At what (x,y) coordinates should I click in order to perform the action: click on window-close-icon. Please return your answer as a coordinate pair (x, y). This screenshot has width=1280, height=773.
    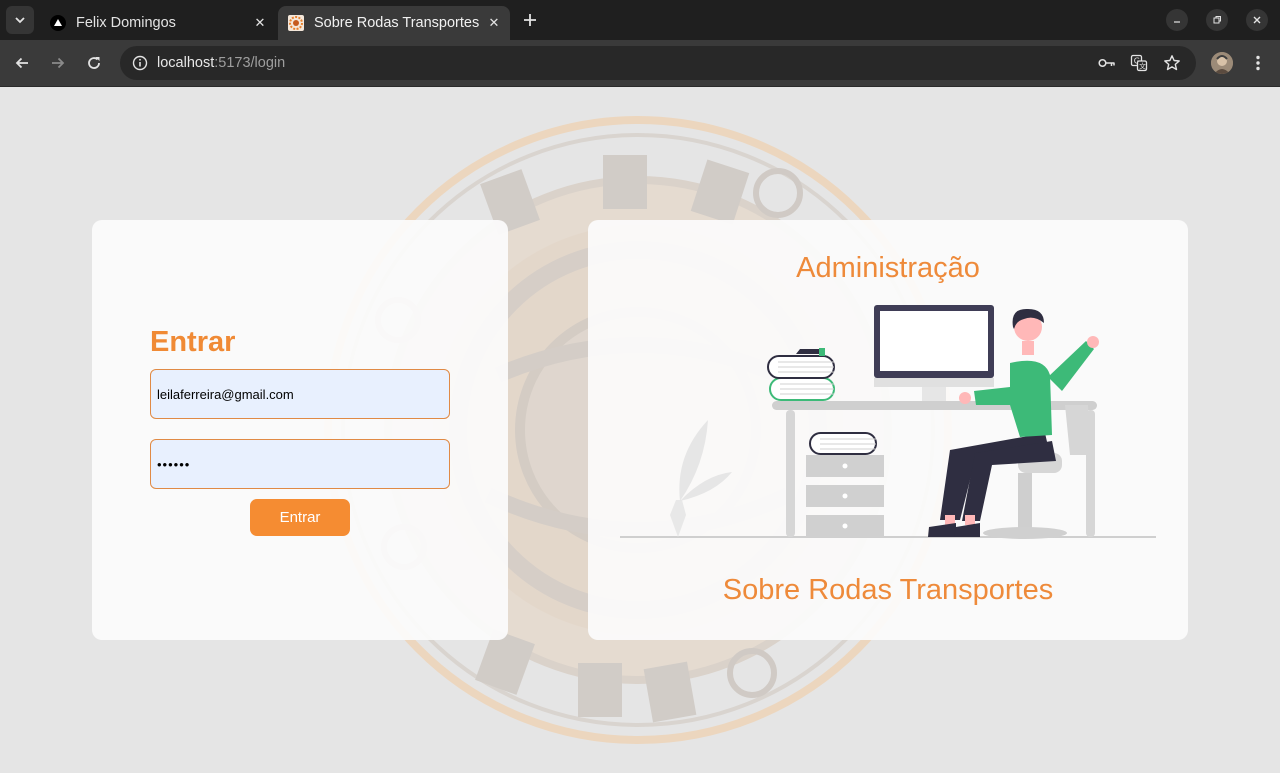
    Looking at the image, I should click on (1257, 20).